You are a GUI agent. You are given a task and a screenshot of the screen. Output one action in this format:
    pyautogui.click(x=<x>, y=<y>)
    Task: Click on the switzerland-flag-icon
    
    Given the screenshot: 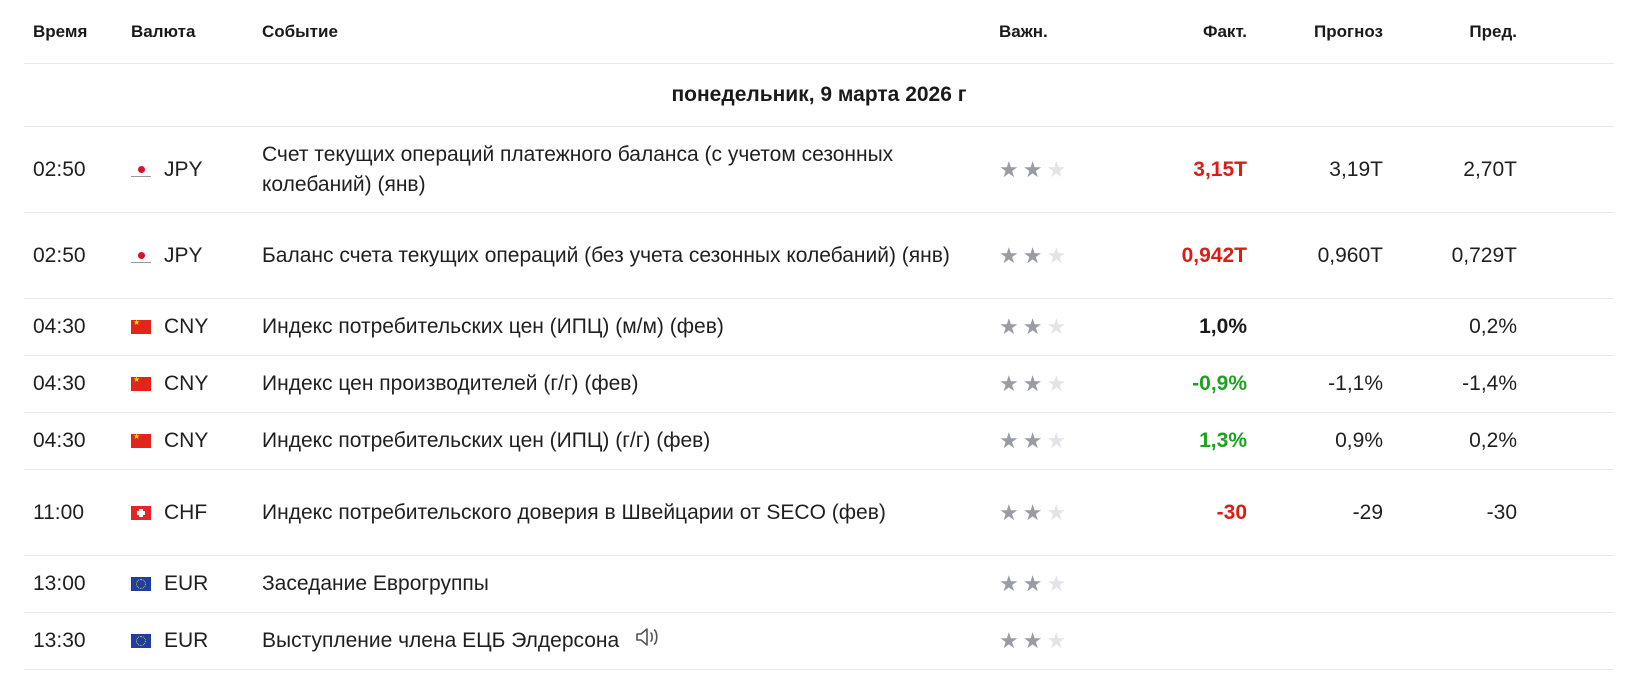 What is the action you would take?
    pyautogui.click(x=141, y=512)
    